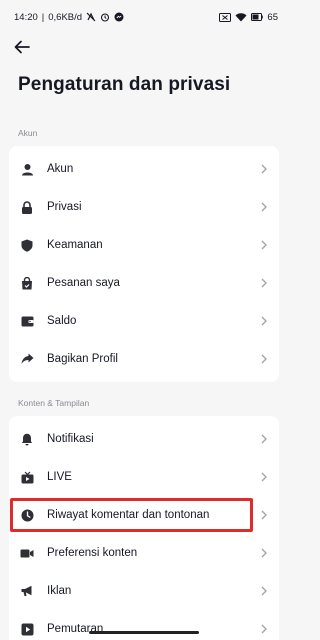 Image resolution: width=320 pixels, height=640 pixels. Describe the element at coordinates (28, 133) in the screenshot. I see `section-header-akun: Akun` at that location.